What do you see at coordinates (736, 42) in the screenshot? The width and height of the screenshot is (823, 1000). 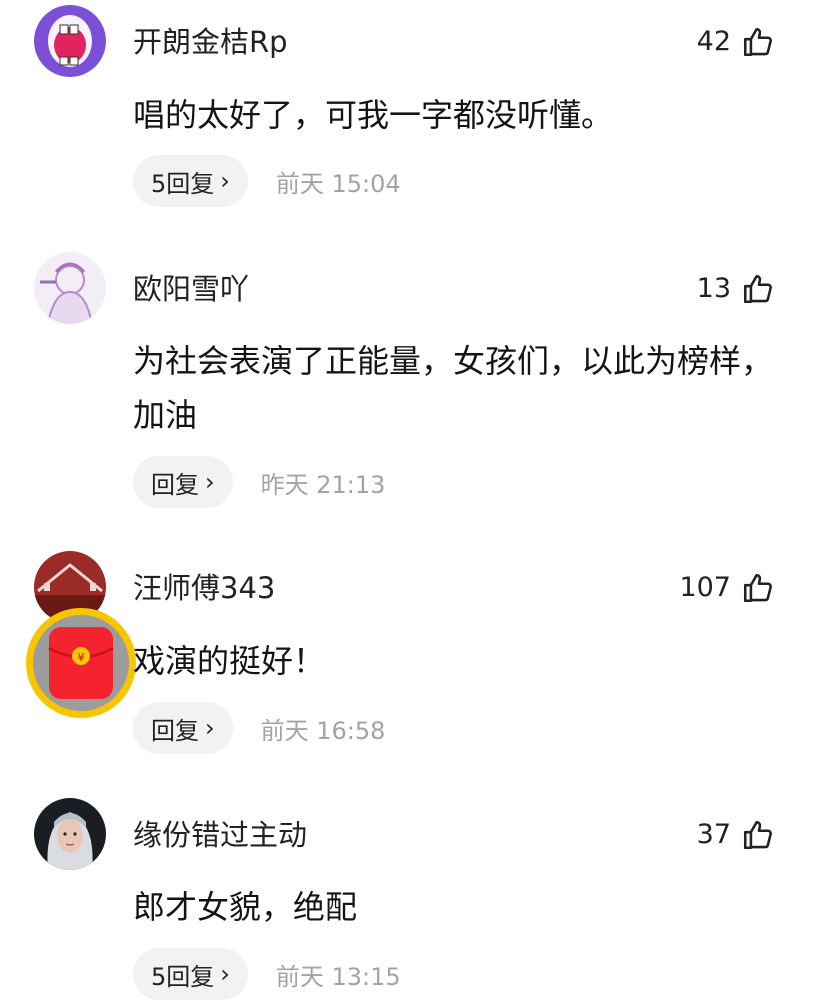 I see `like-button: 42` at bounding box center [736, 42].